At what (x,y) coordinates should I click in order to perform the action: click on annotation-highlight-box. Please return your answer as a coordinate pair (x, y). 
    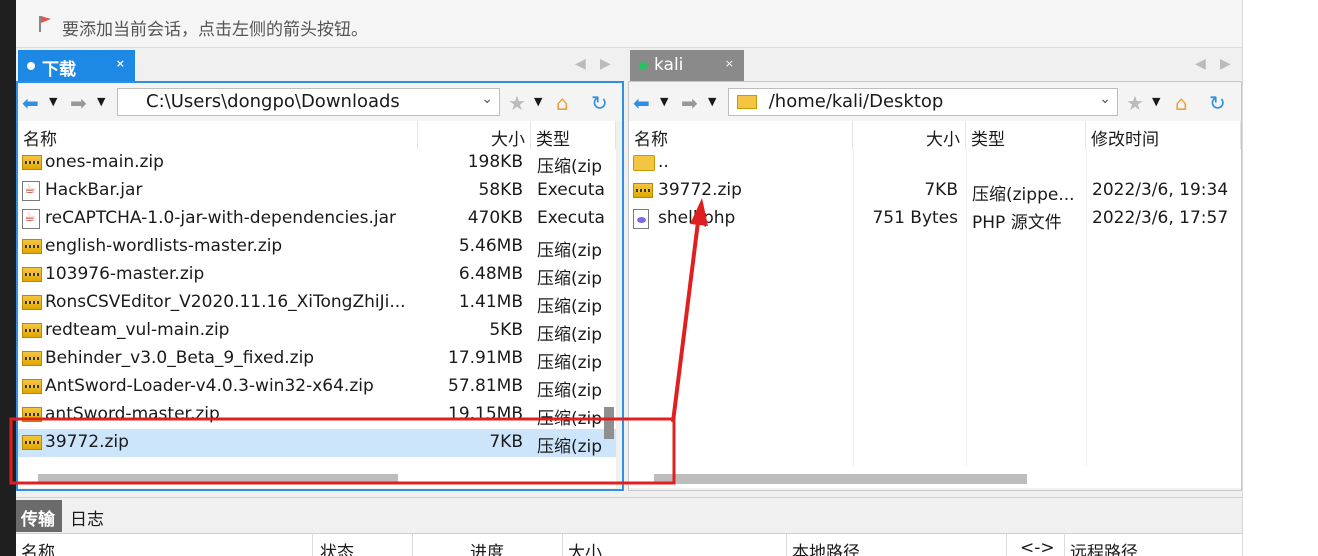
    Looking at the image, I should click on (342, 451).